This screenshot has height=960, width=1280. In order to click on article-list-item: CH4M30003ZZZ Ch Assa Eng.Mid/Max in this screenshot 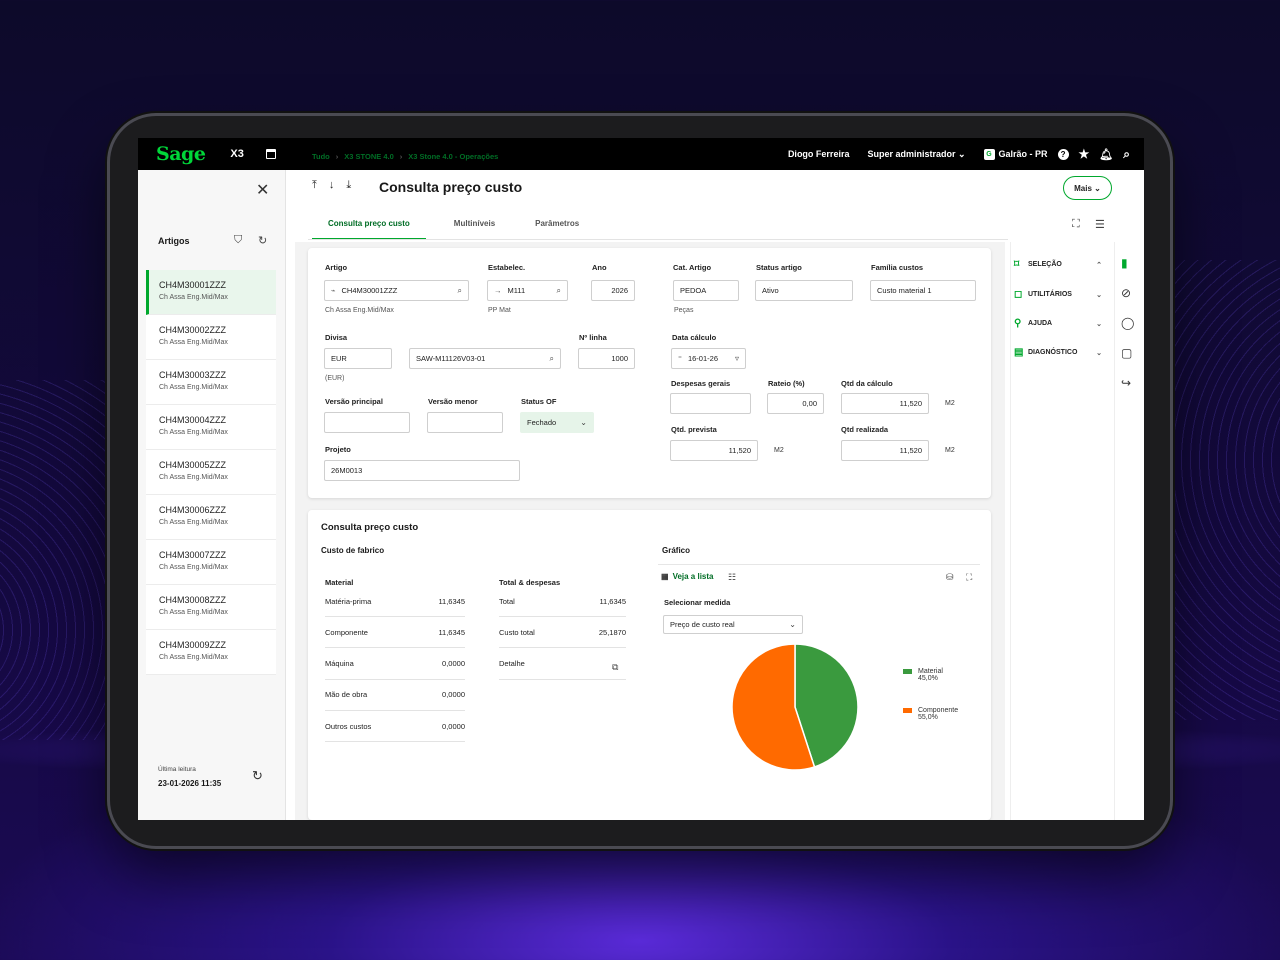, I will do `click(211, 382)`.